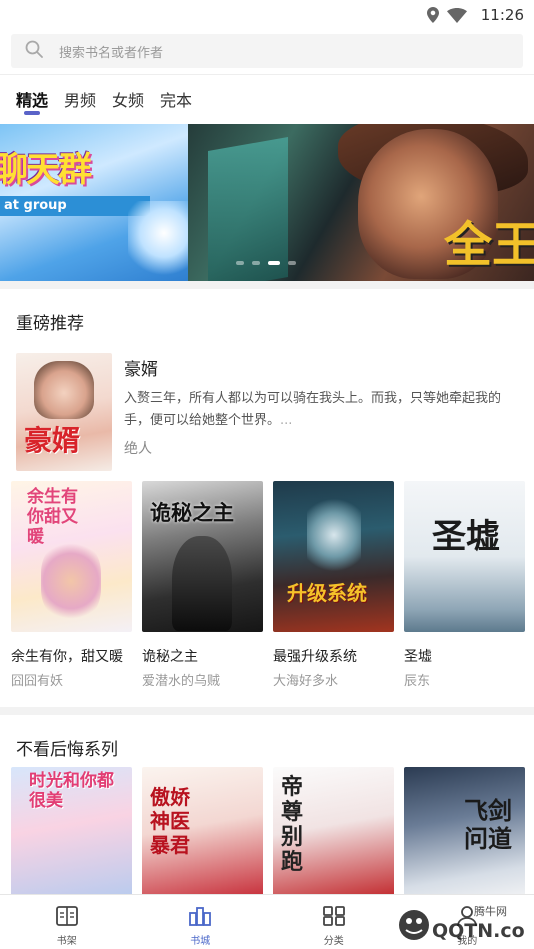 The image size is (534, 949). I want to click on search-placeholder: 搜索书名或者作者, so click(111, 53).